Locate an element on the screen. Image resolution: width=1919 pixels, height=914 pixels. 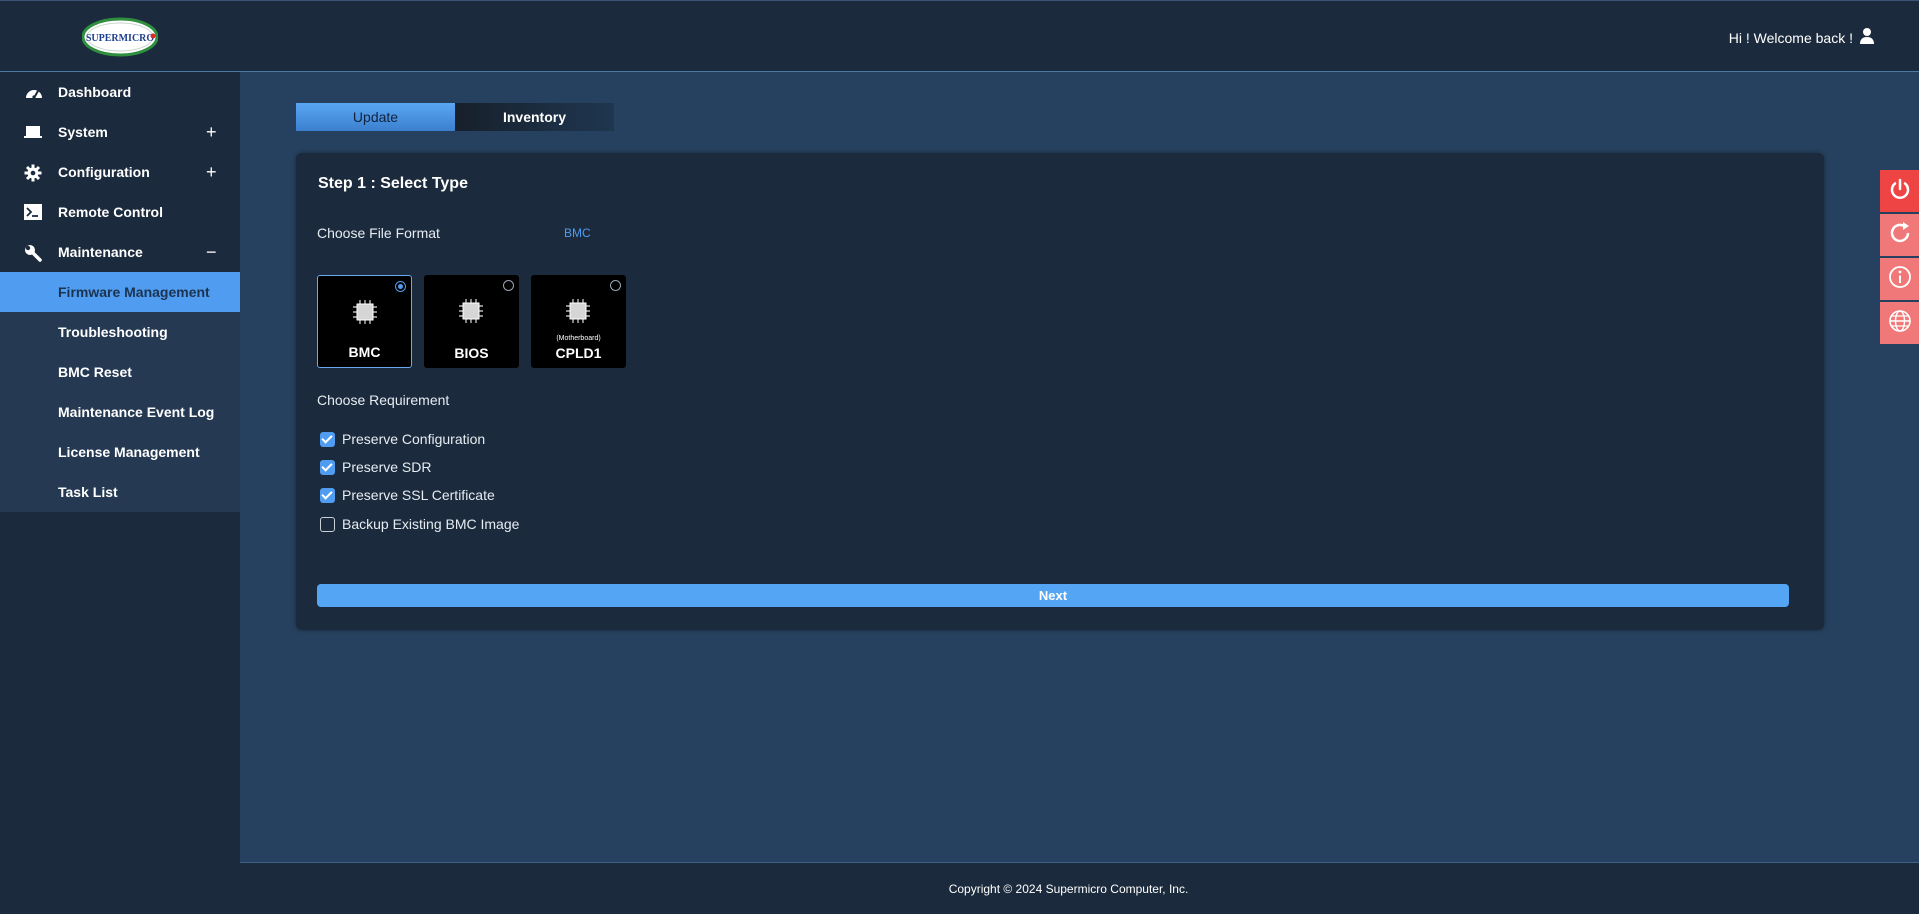
sidebar-item-remote-control: Remote Control is located at coordinates (120, 212).